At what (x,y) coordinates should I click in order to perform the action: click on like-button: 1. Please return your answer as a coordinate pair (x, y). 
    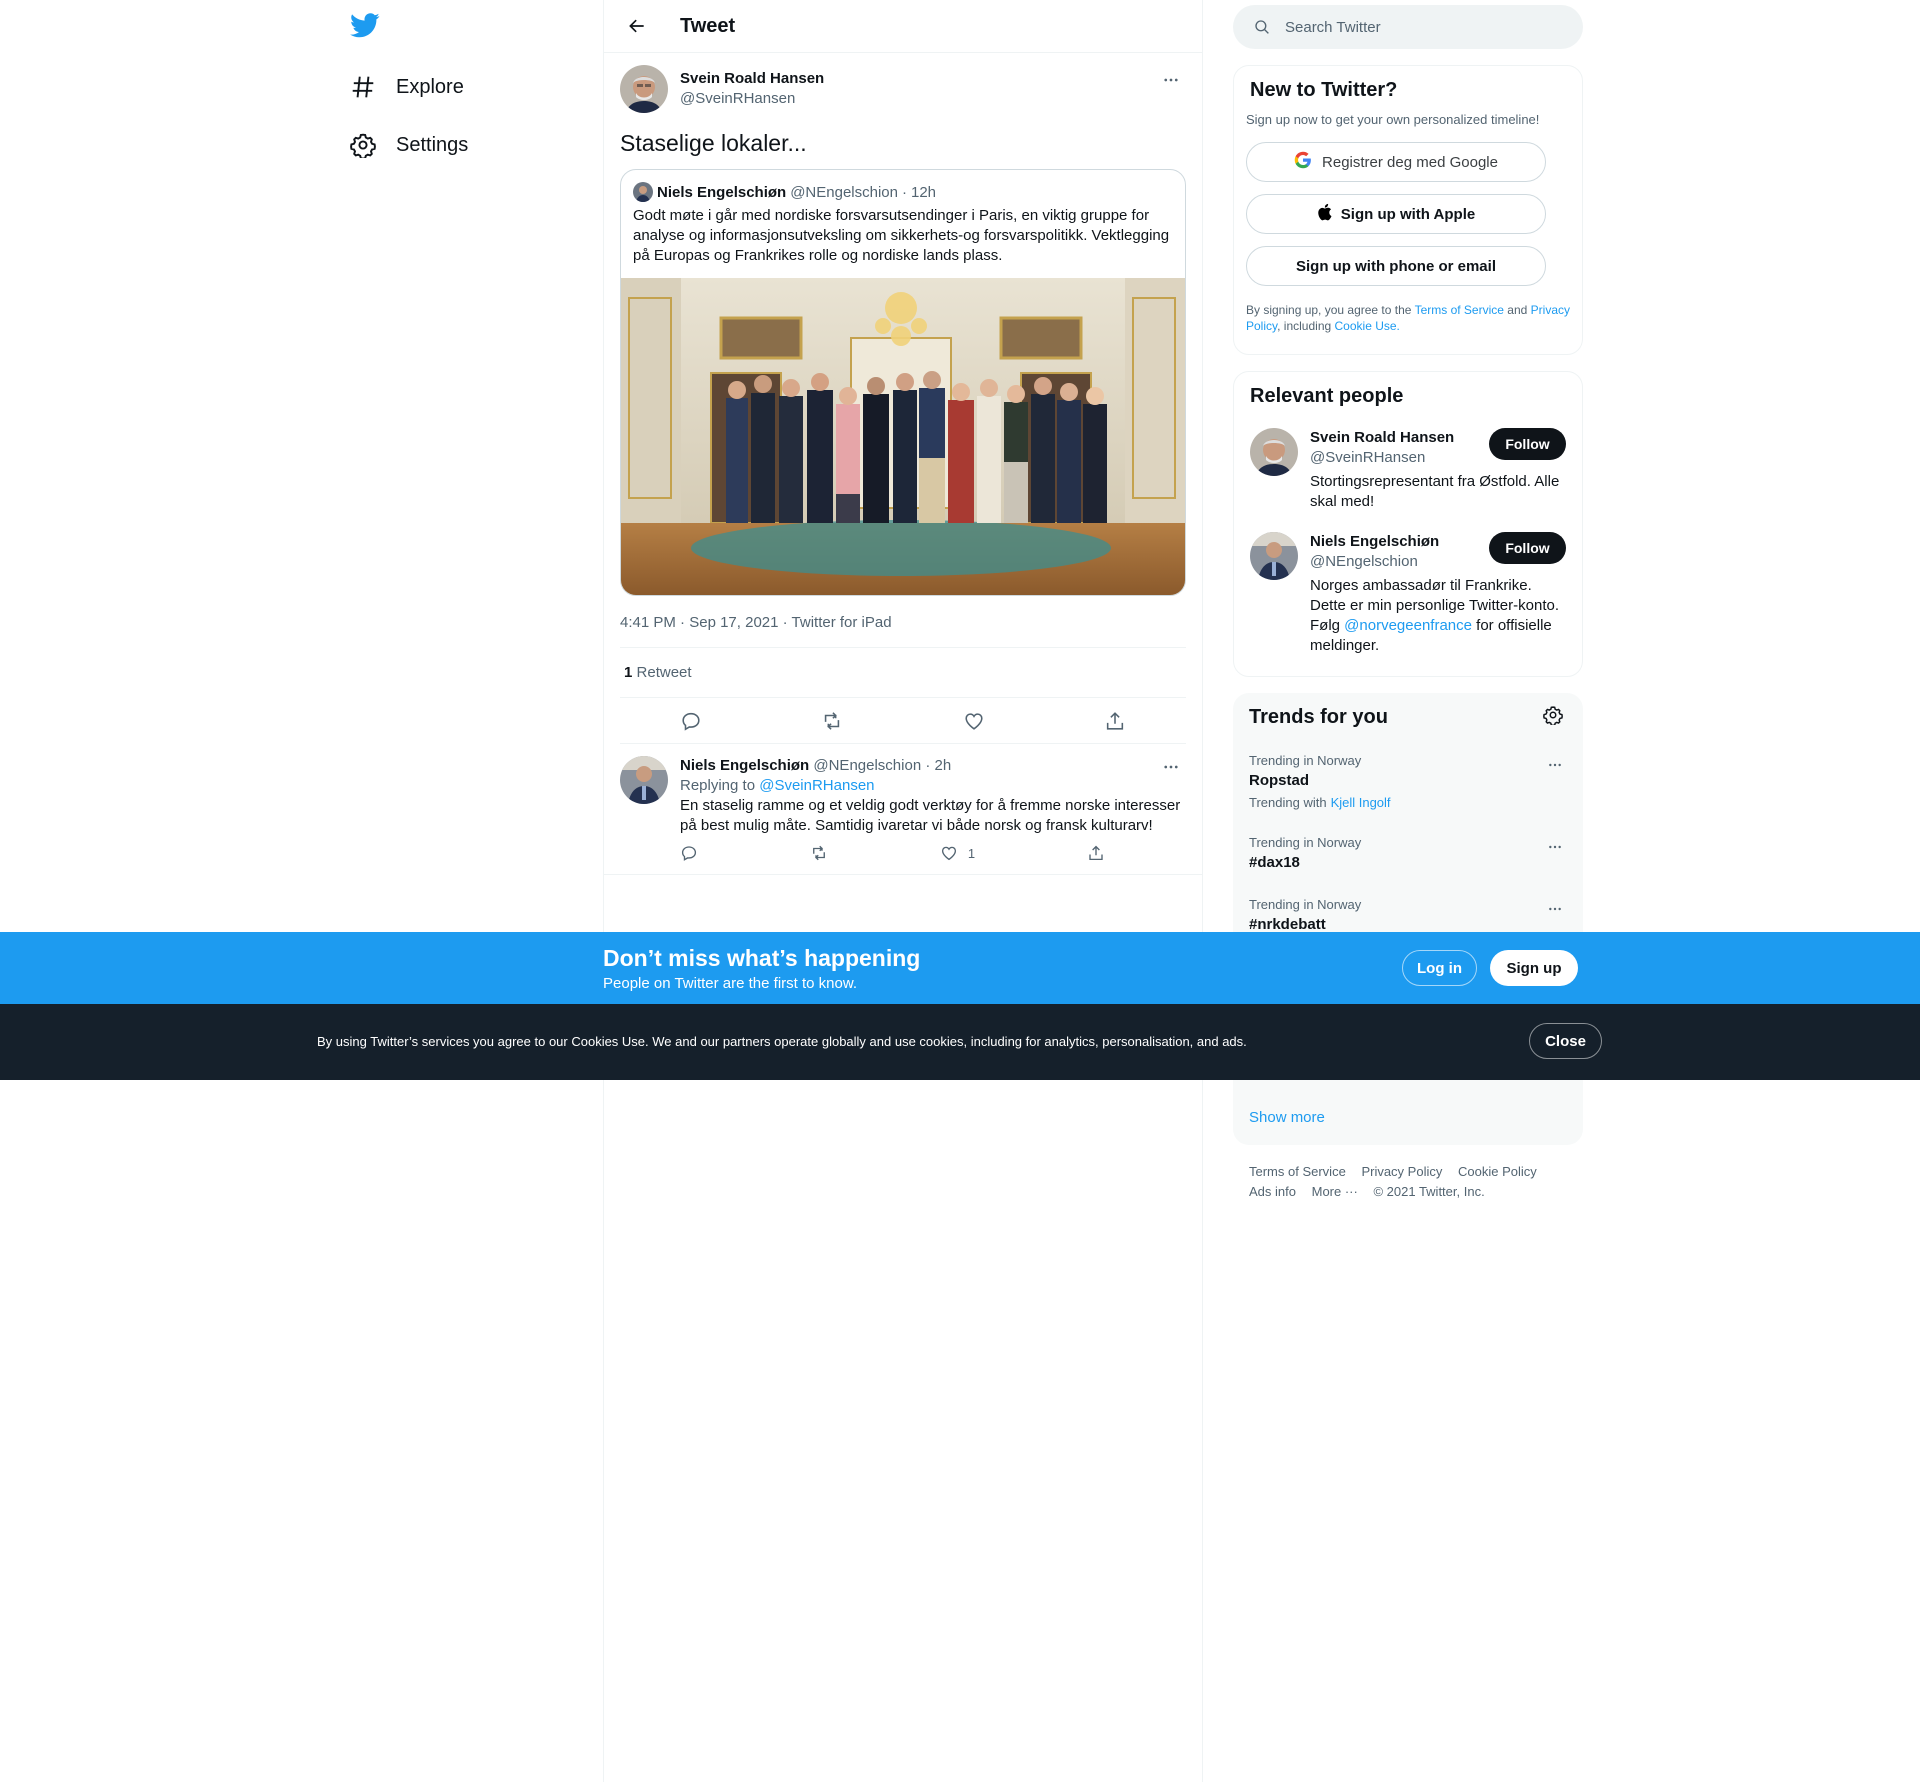
    Looking at the image, I should click on (957, 853).